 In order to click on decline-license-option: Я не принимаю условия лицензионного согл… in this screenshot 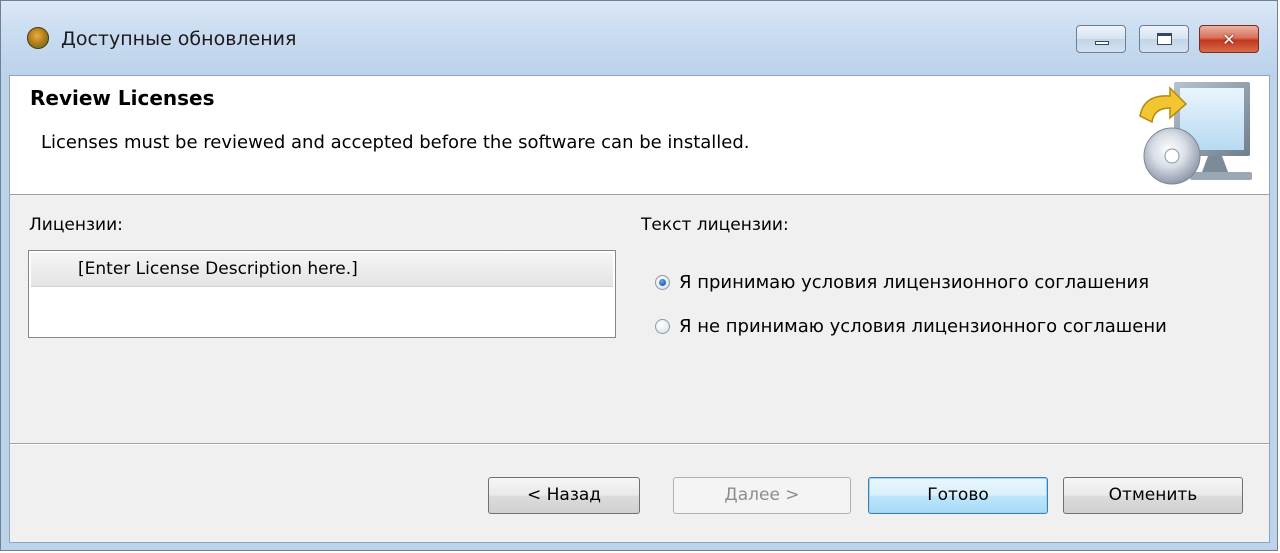, I will do `click(911, 326)`.